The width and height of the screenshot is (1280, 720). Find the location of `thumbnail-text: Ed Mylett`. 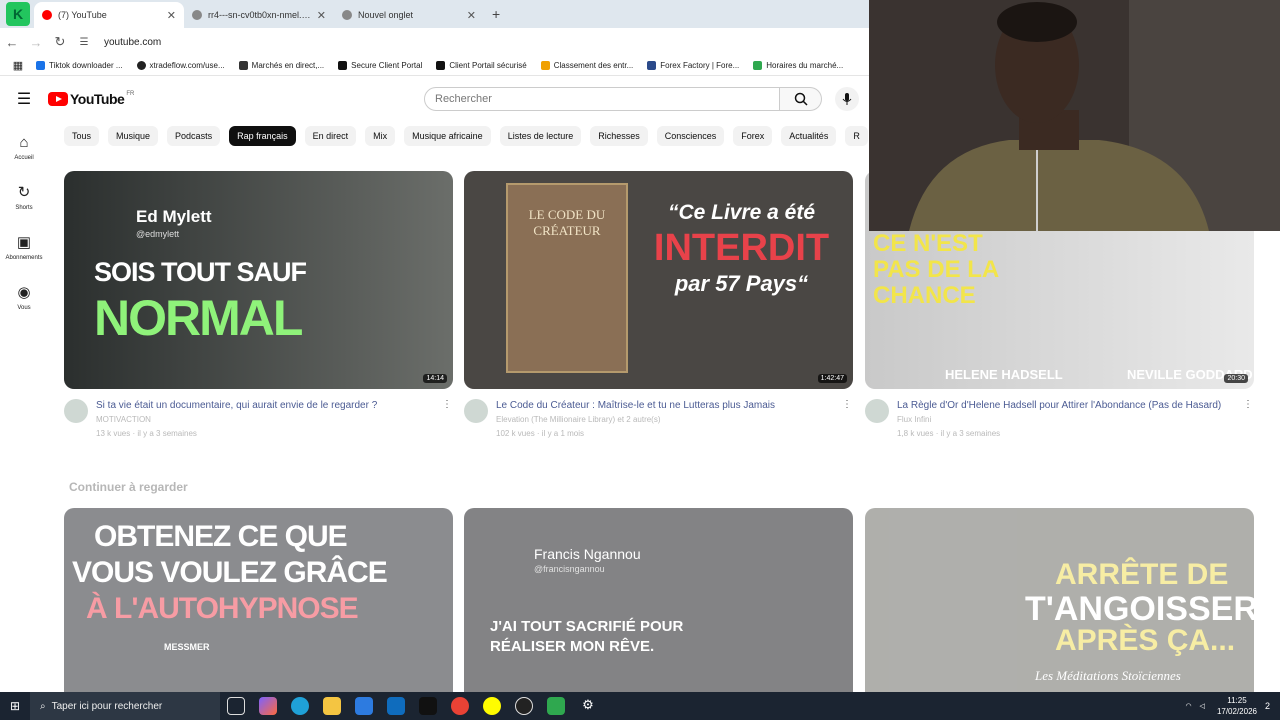

thumbnail-text: Ed Mylett is located at coordinates (174, 216).